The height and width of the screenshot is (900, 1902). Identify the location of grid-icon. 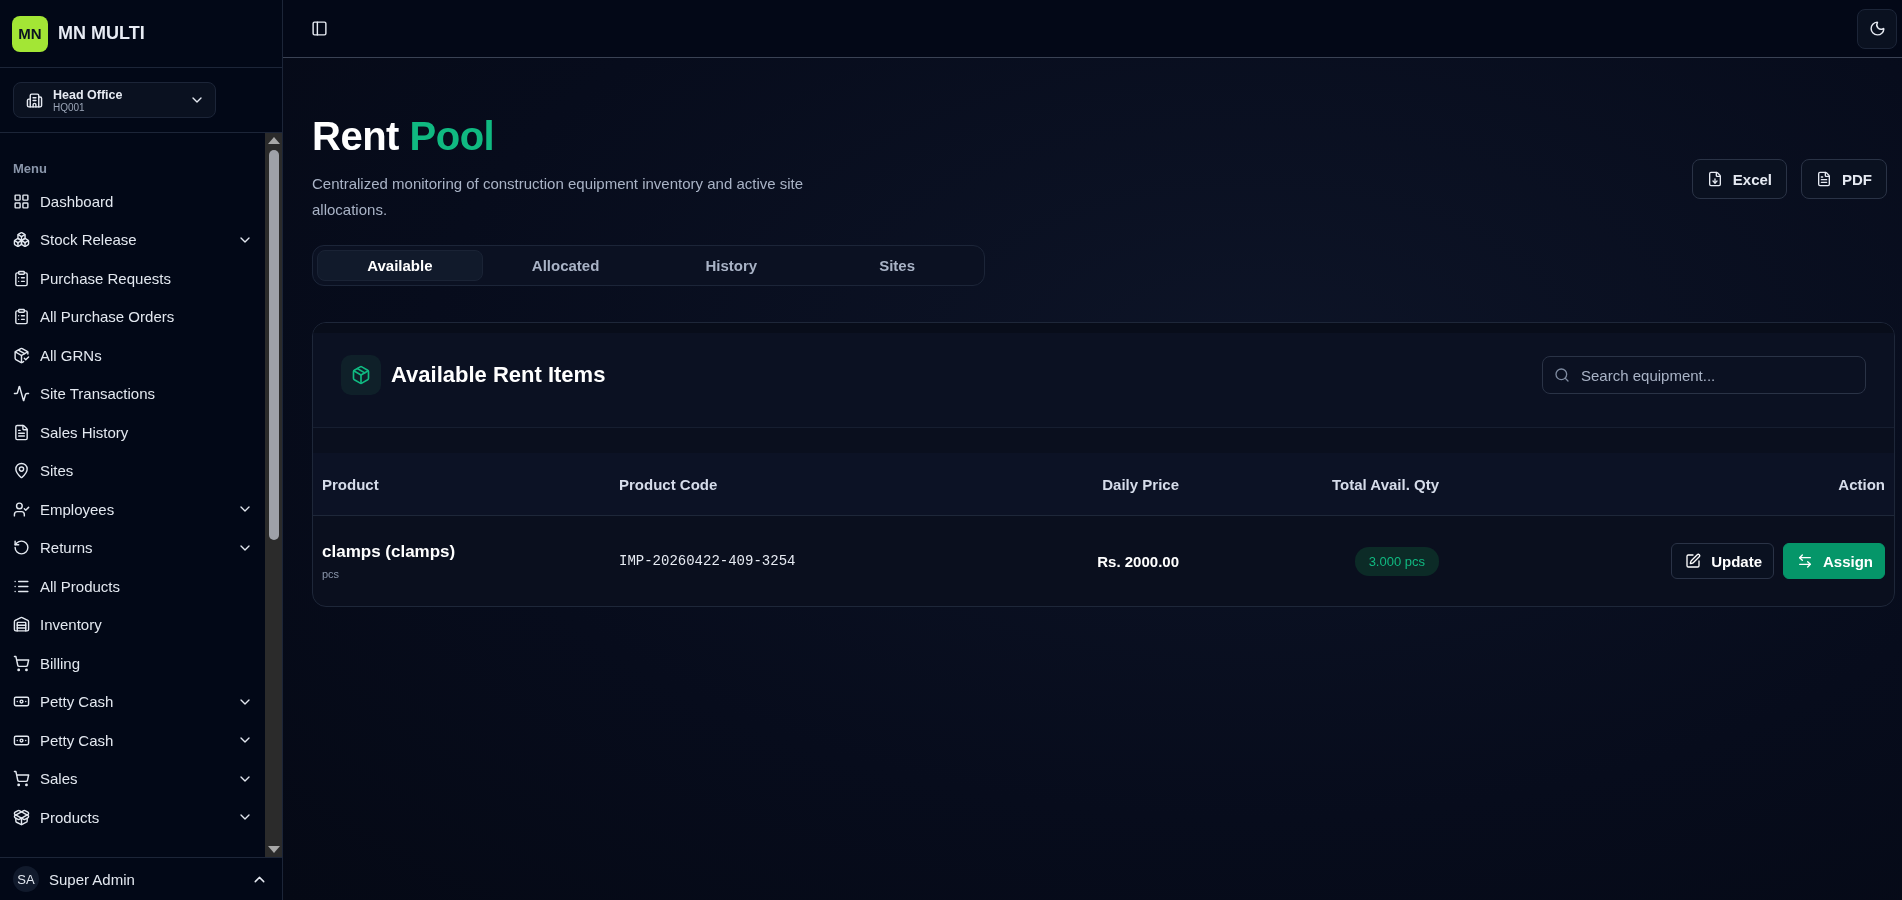
(21, 201).